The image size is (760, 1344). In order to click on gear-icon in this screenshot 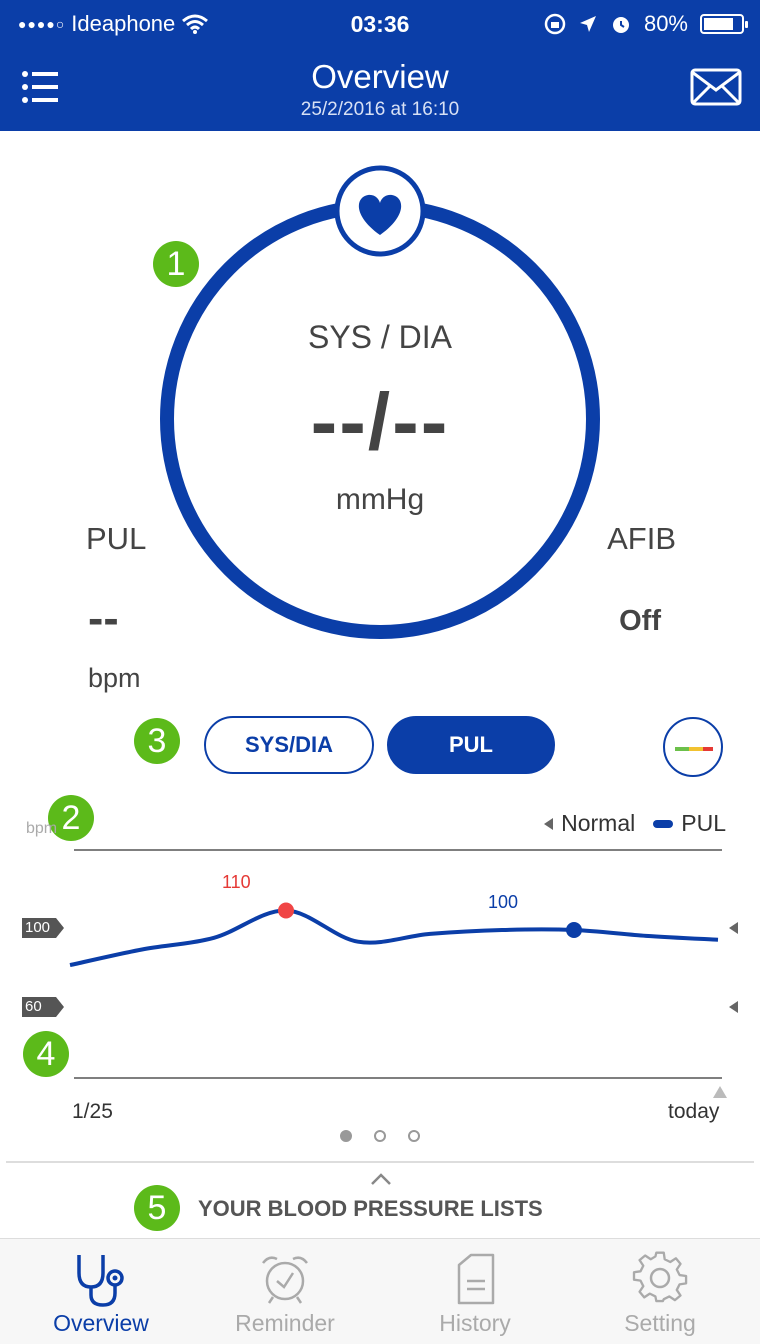, I will do `click(660, 1277)`.